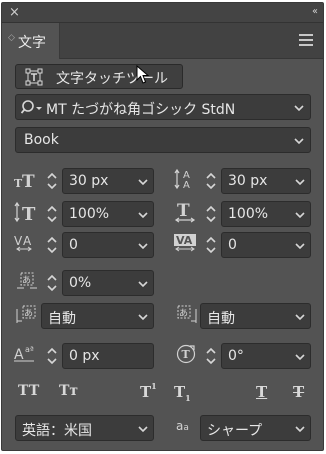  I want to click on kerning-field: 0, so click(108, 245).